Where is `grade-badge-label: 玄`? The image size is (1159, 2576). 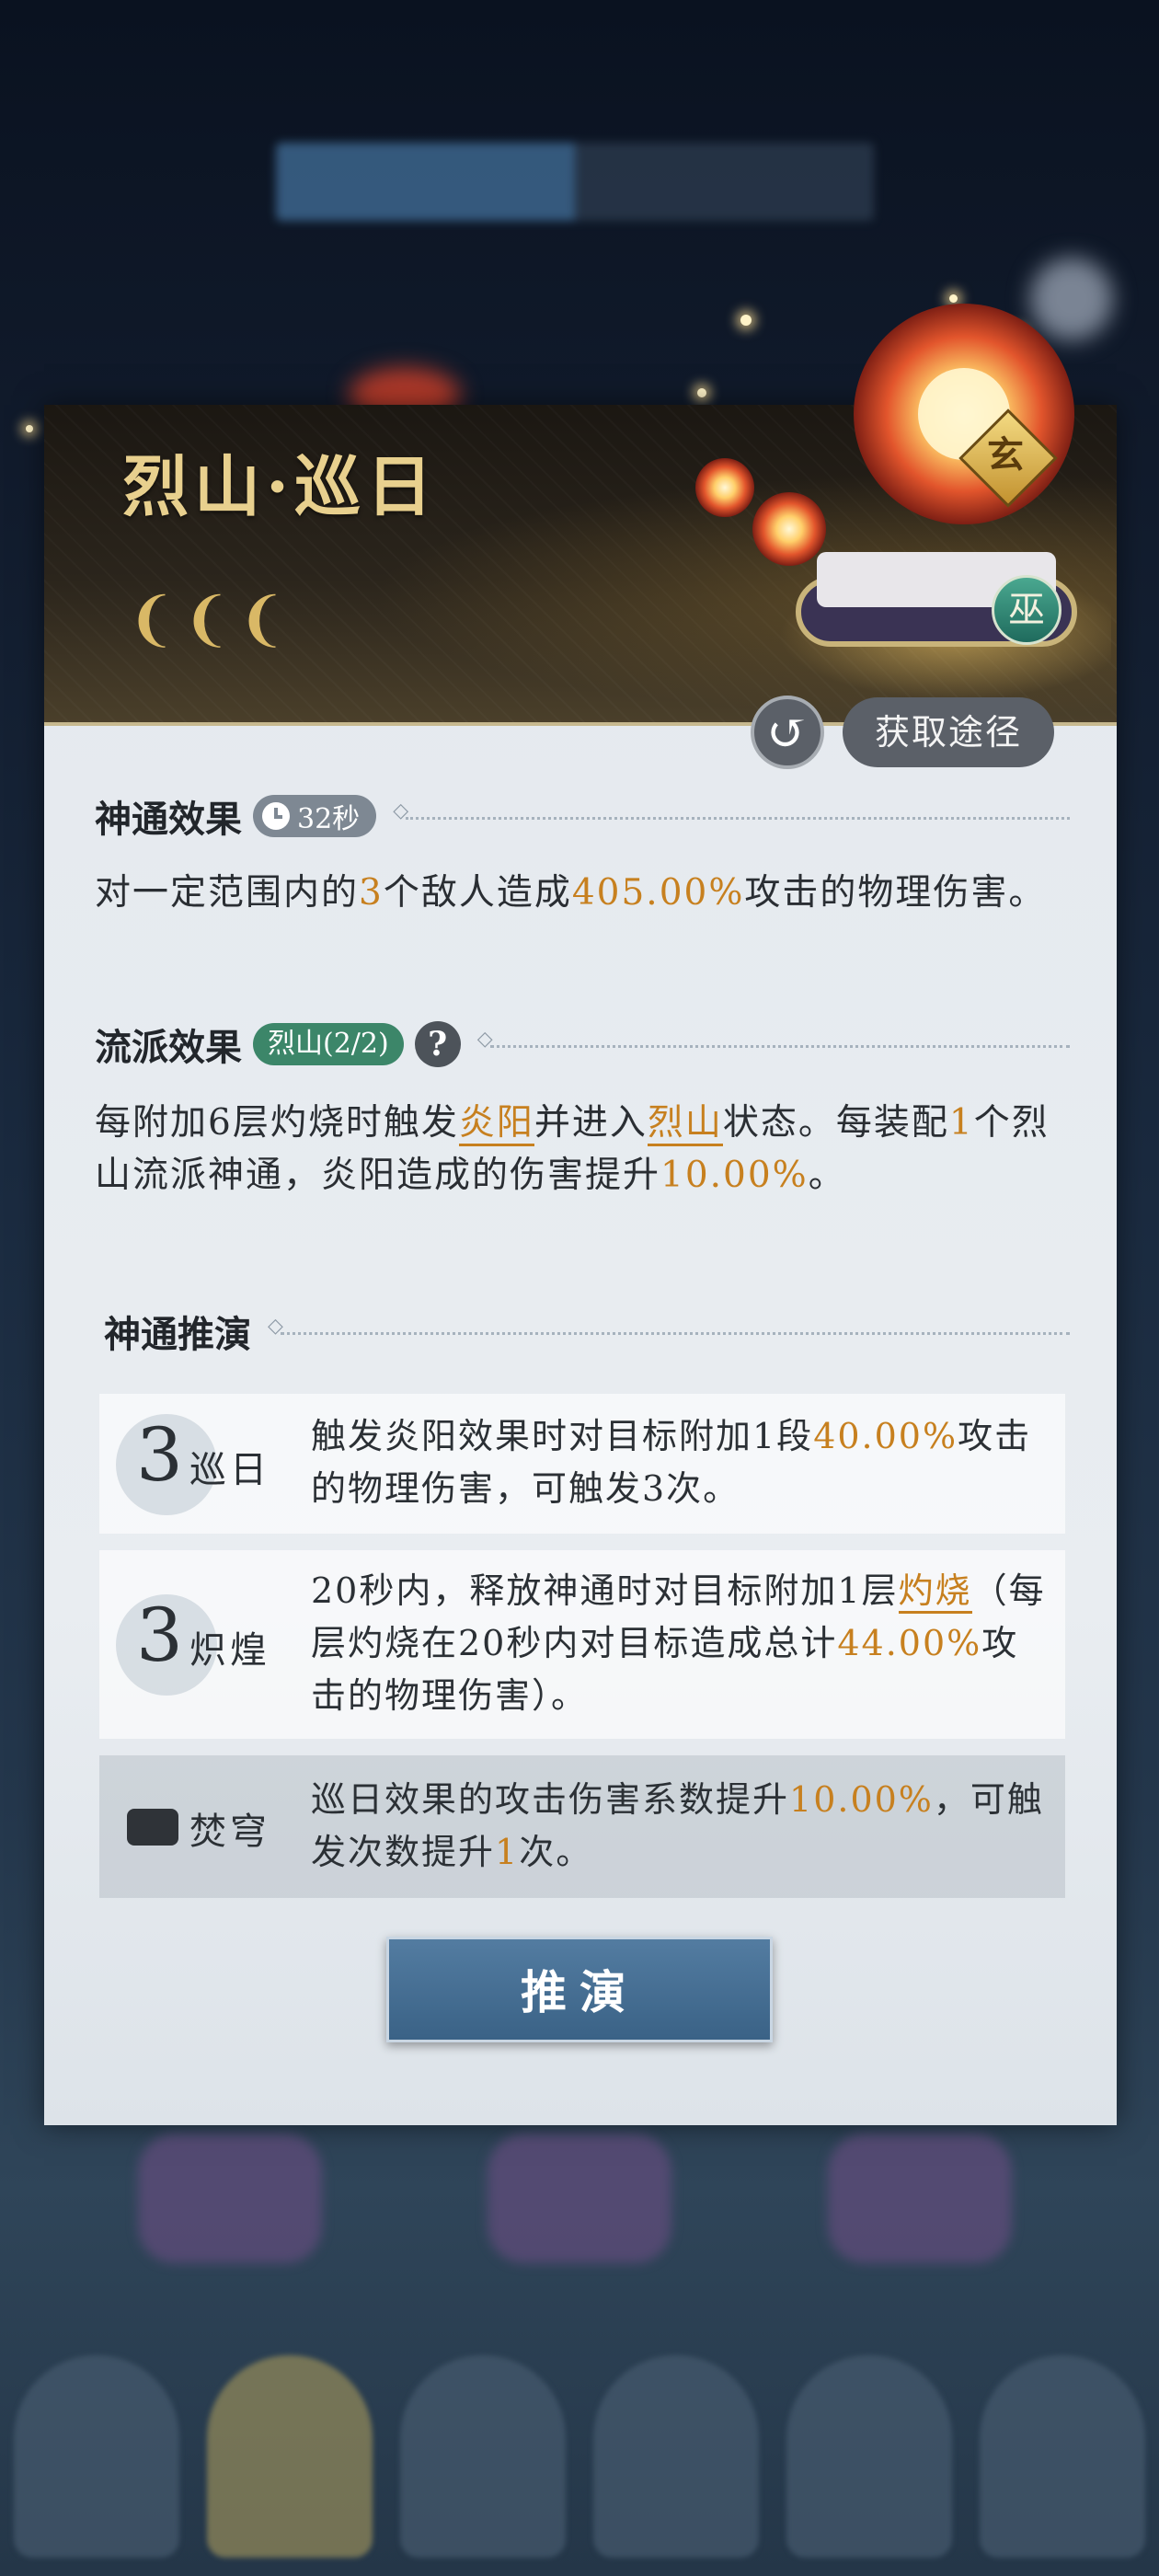 grade-badge-label: 玄 is located at coordinates (1005, 455).